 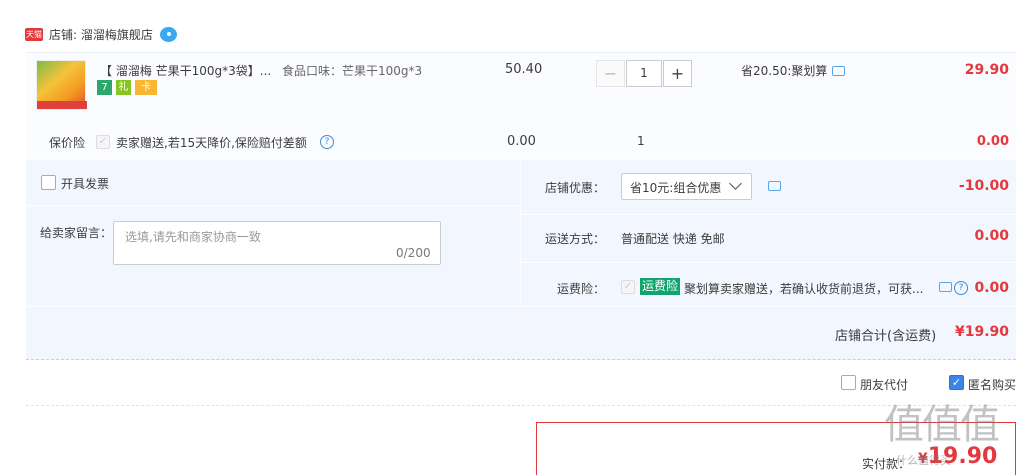 I want to click on price-insurance-checkbox: ✓, so click(x=103, y=142).